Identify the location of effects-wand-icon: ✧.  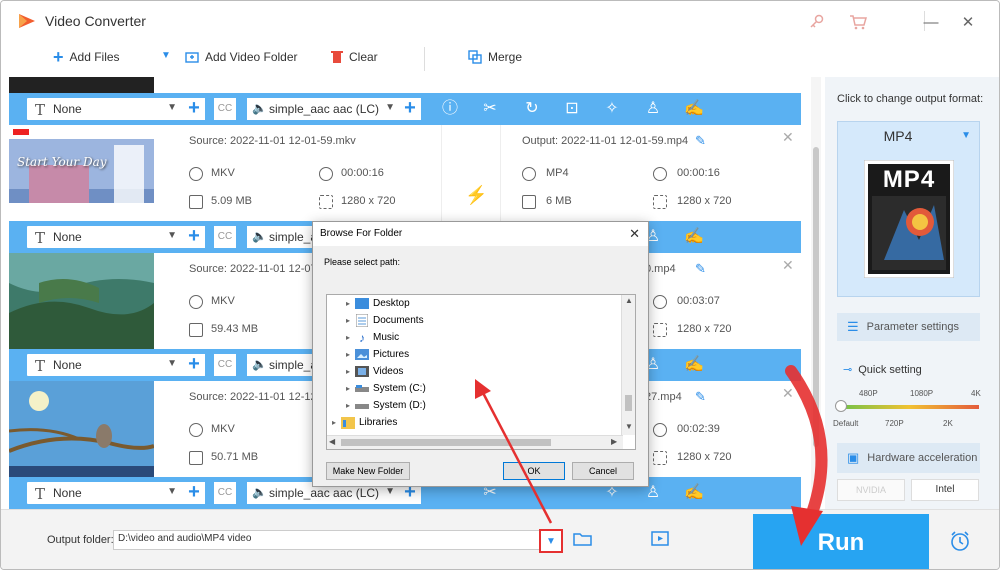
(612, 109).